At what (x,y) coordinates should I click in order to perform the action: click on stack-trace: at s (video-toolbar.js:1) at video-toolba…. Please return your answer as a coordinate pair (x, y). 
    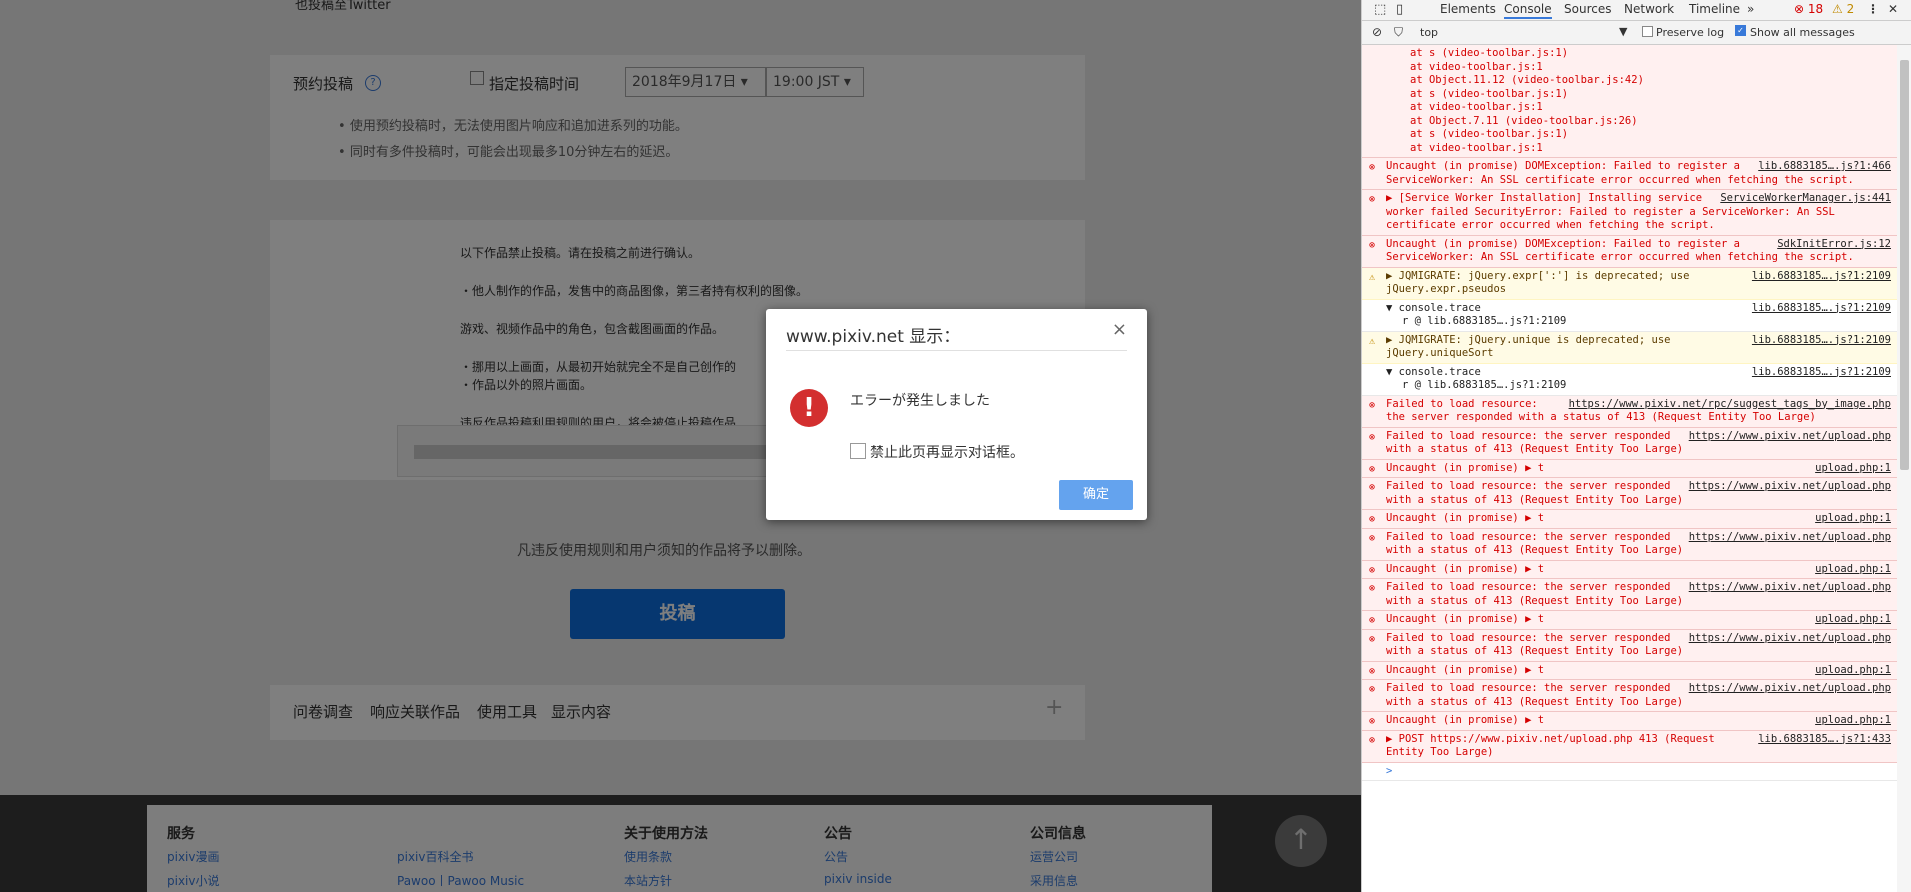
    Looking at the image, I should click on (1629, 101).